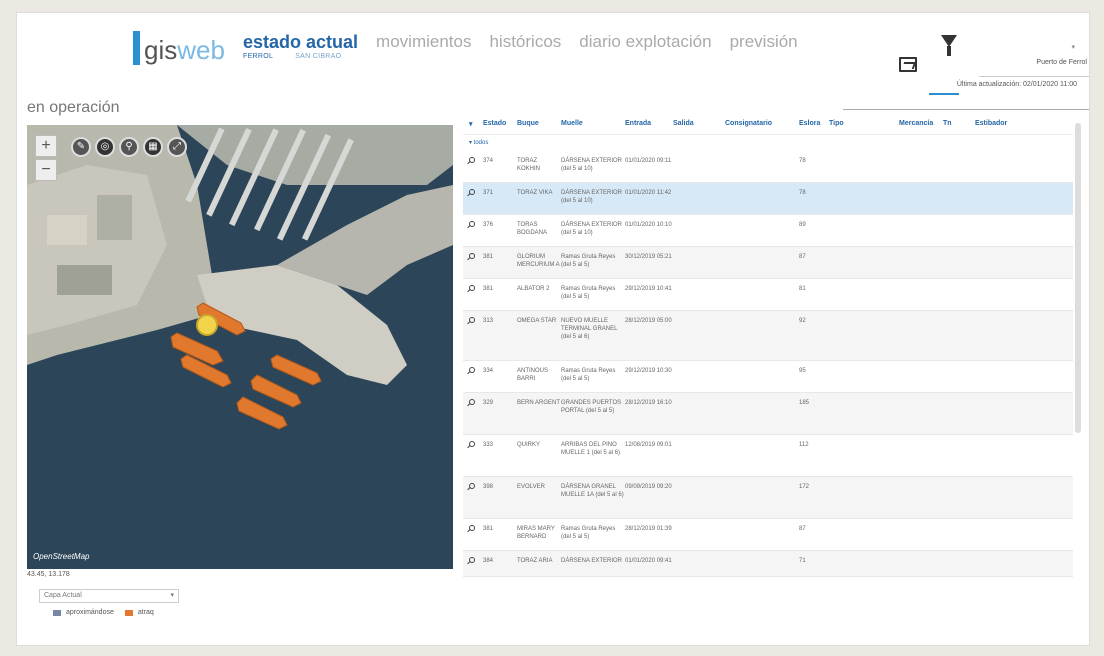 The height and width of the screenshot is (656, 1104). What do you see at coordinates (488, 193) in the screenshot?
I see `cell-estado: 371` at bounding box center [488, 193].